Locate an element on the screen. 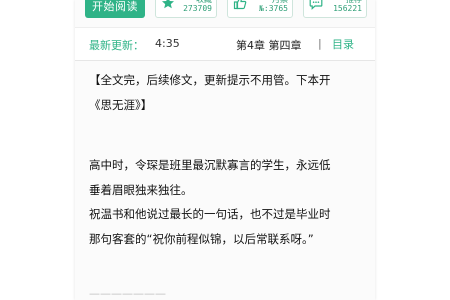 The image size is (450, 300). notice-line: 【全文完，后续修文，更新提示不用管。下本开 is located at coordinates (210, 80).